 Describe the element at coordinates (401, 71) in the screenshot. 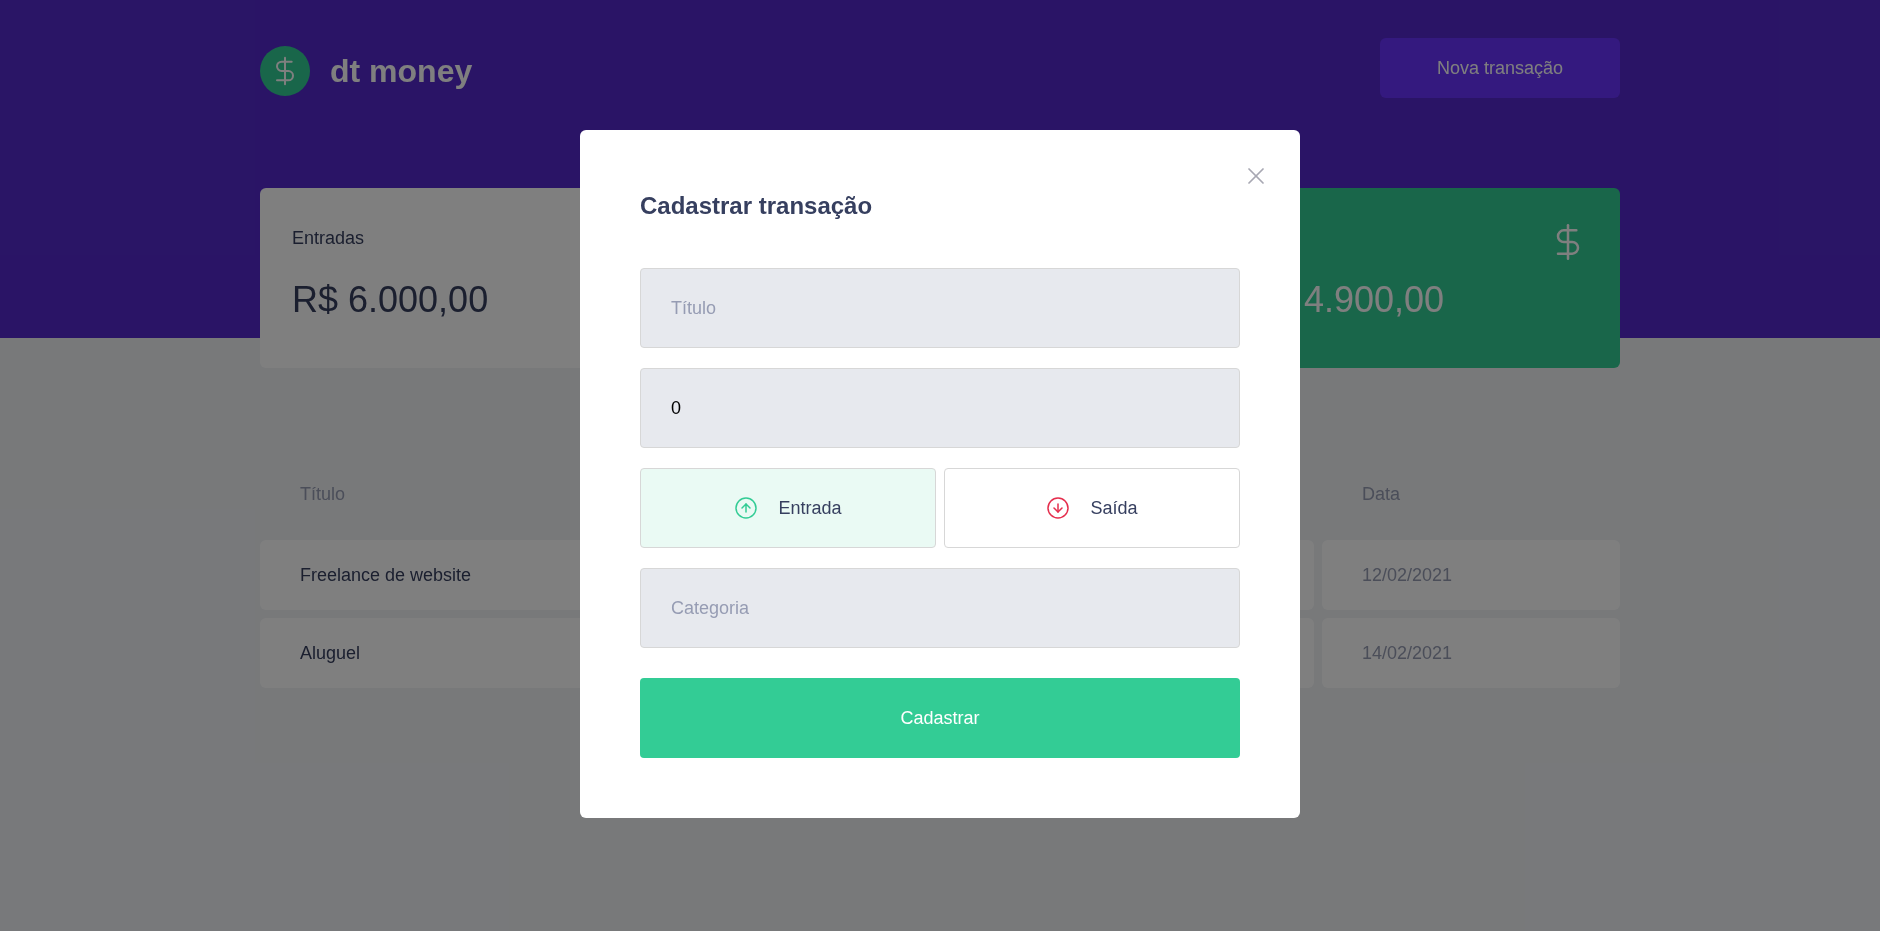

I see `logo-text: dt money` at that location.